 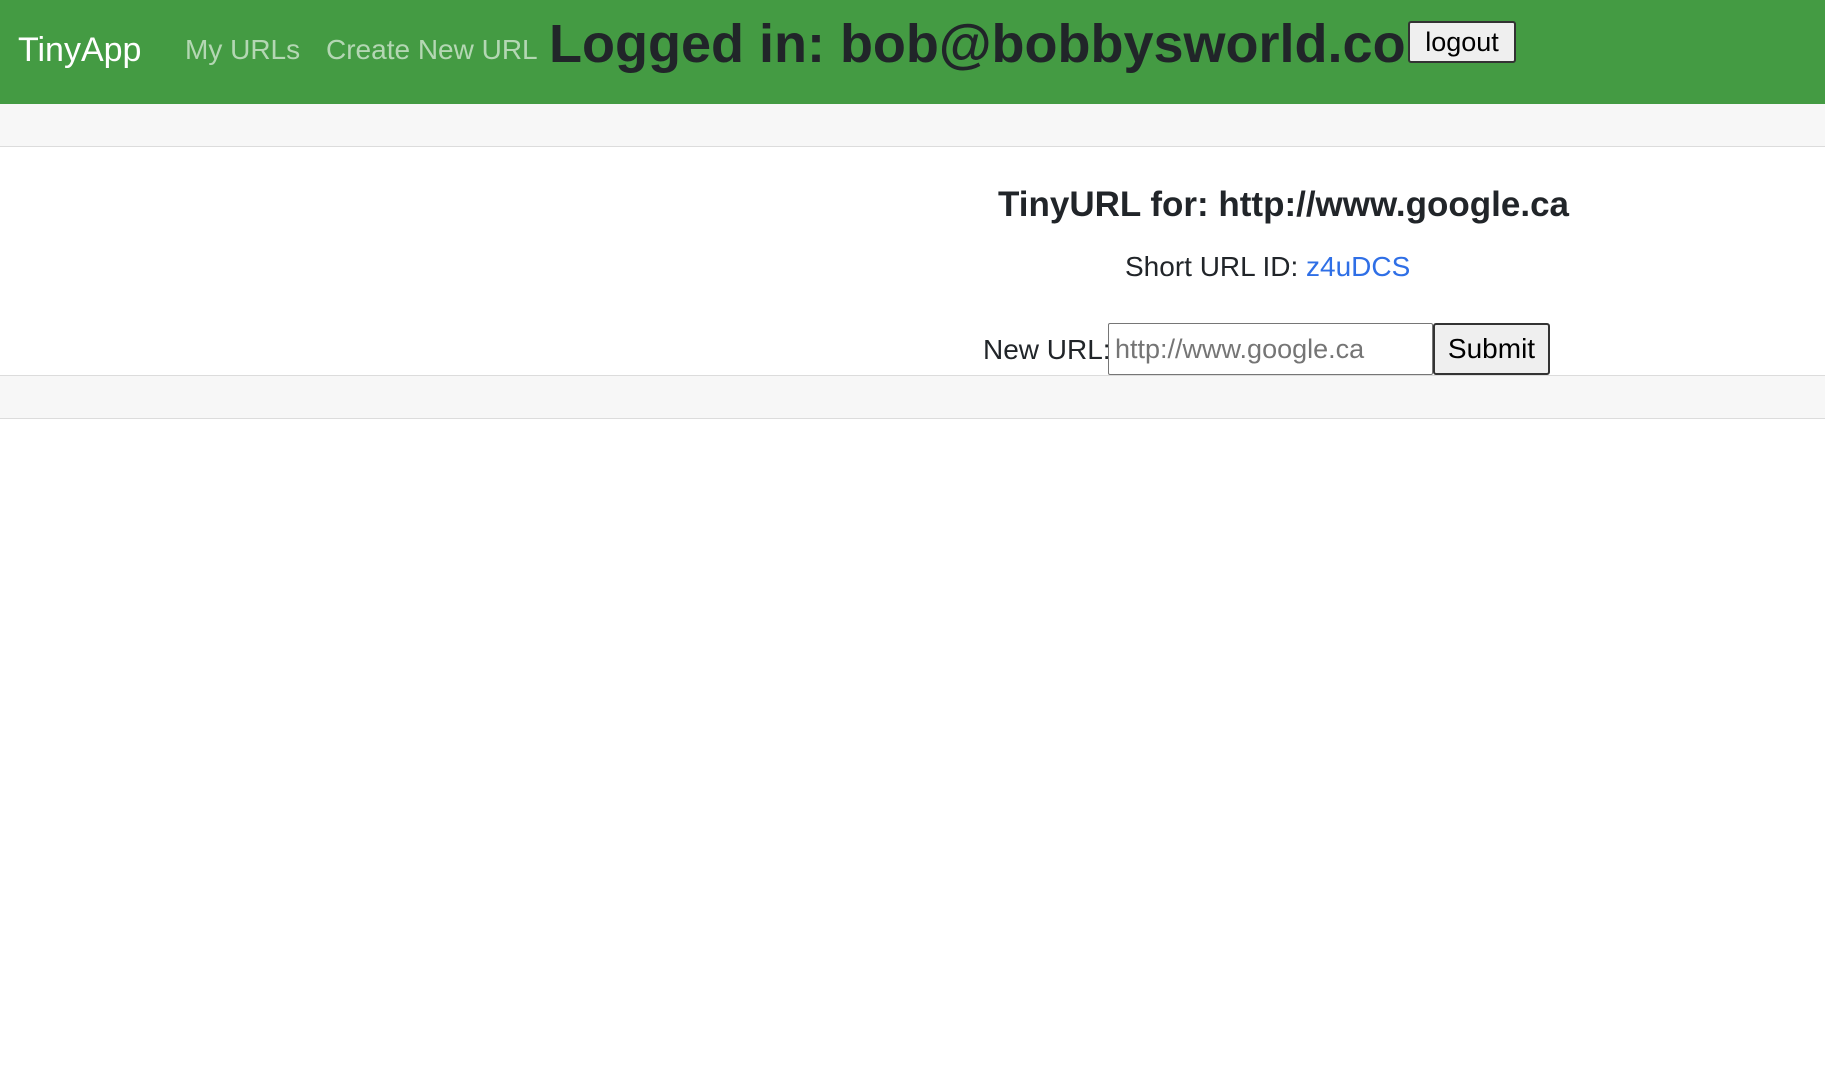 I want to click on logged-in-status: Logged in: bob@bobbysworld.com, so click(x=1001, y=44).